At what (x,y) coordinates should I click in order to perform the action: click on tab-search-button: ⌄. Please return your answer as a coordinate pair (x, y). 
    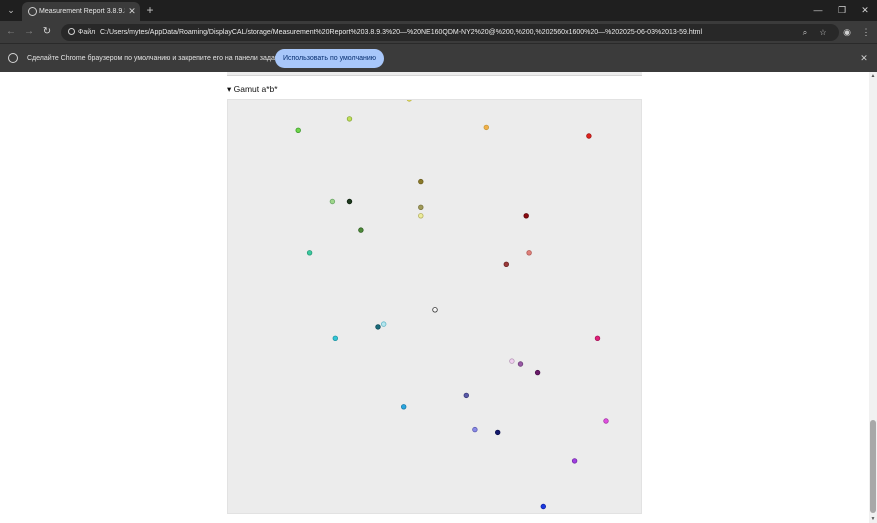
    Looking at the image, I should click on (11, 10).